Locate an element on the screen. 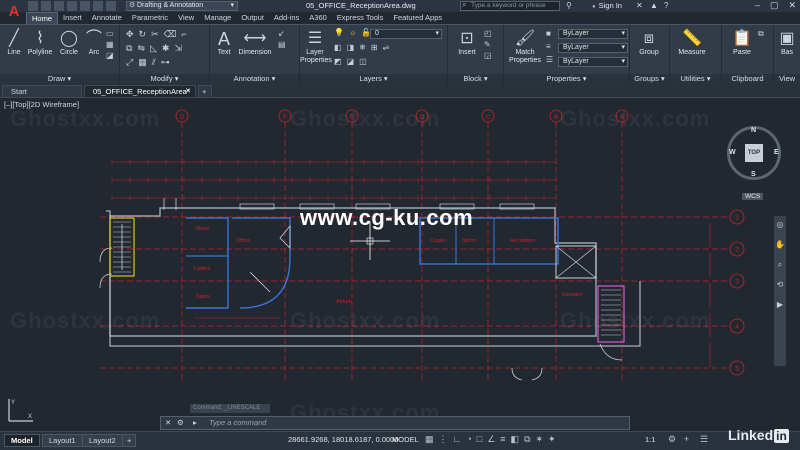 The width and height of the screenshot is (800, 450). copy-clip-icon: ⧉ is located at coordinates (761, 34).